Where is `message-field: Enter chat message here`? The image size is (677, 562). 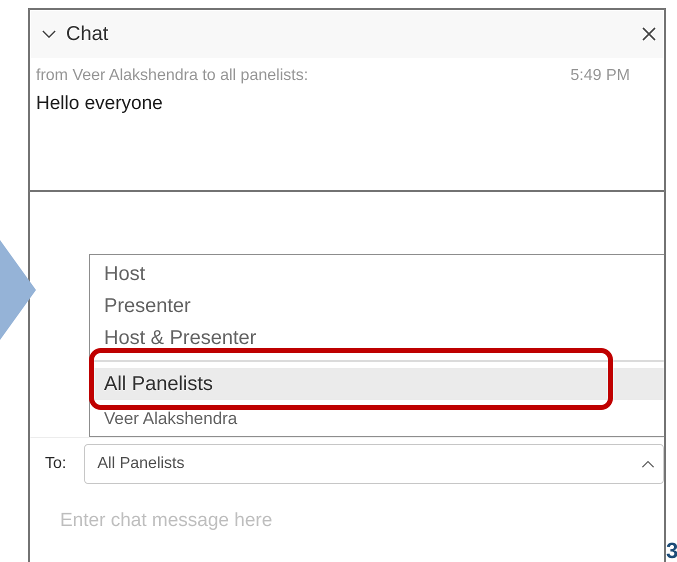
message-field: Enter chat message here is located at coordinates (352, 521).